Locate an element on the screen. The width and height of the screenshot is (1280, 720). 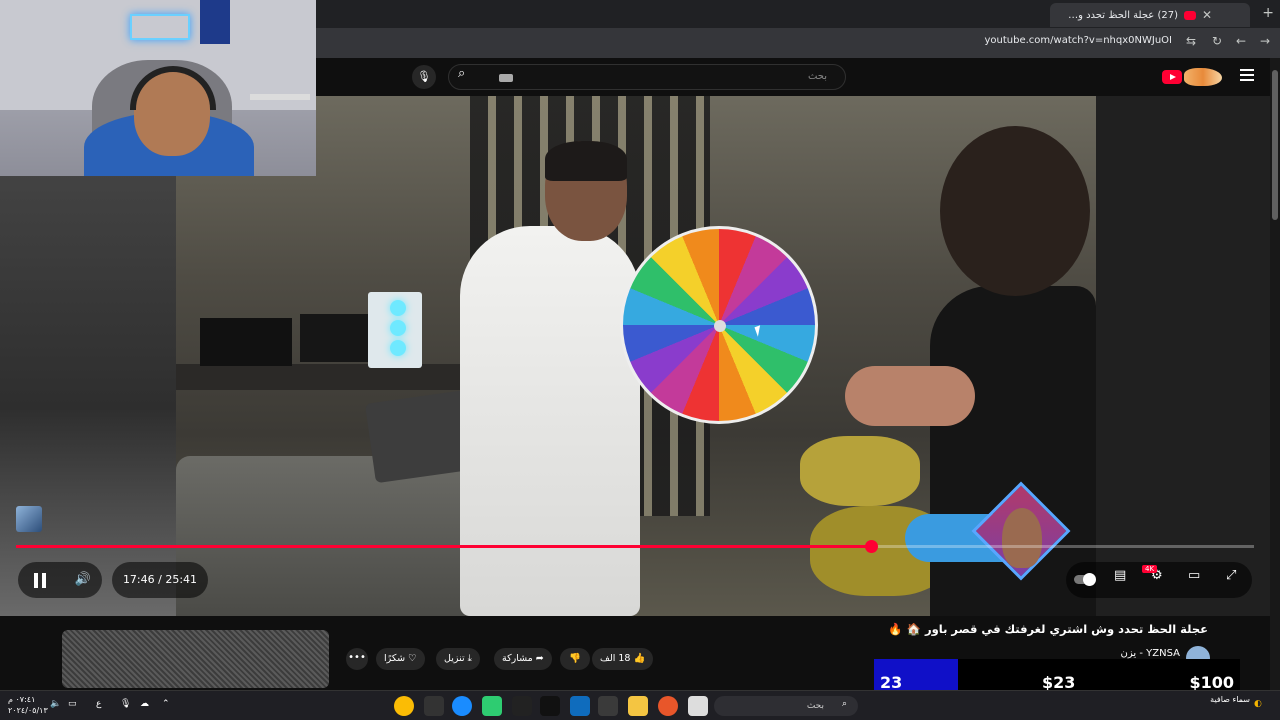
progress-bar is located at coordinates (635, 546).